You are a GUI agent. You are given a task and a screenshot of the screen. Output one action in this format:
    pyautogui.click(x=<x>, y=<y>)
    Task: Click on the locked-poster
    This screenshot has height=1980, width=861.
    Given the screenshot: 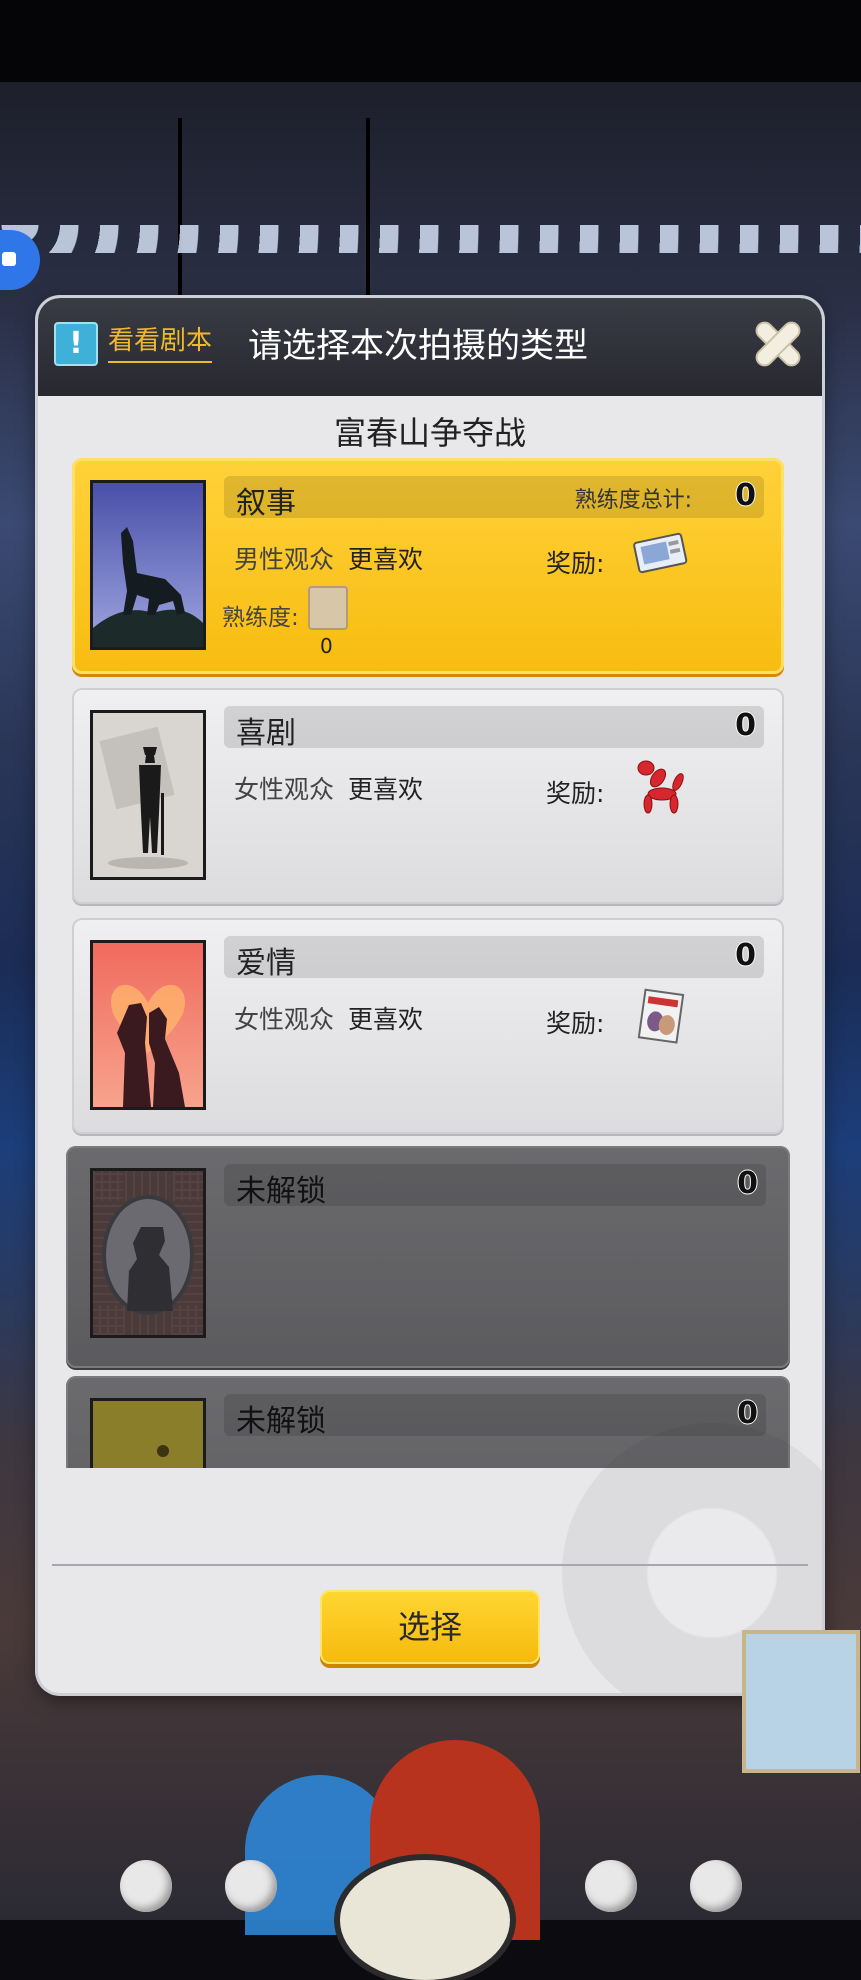 What is the action you would take?
    pyautogui.click(x=148, y=1433)
    